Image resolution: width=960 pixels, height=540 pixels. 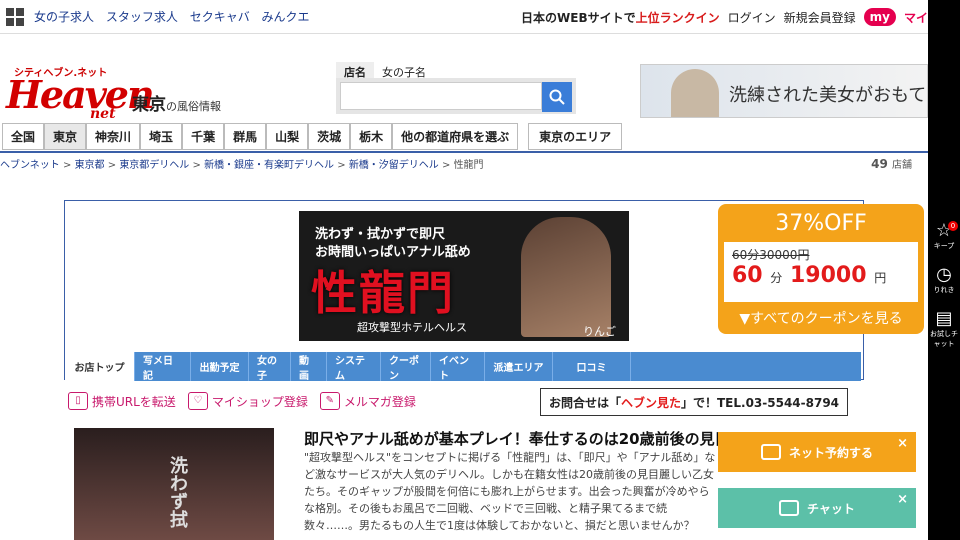 What do you see at coordinates (220, 366) in the screenshot?
I see `shop-tab: 出勤予定` at bounding box center [220, 366].